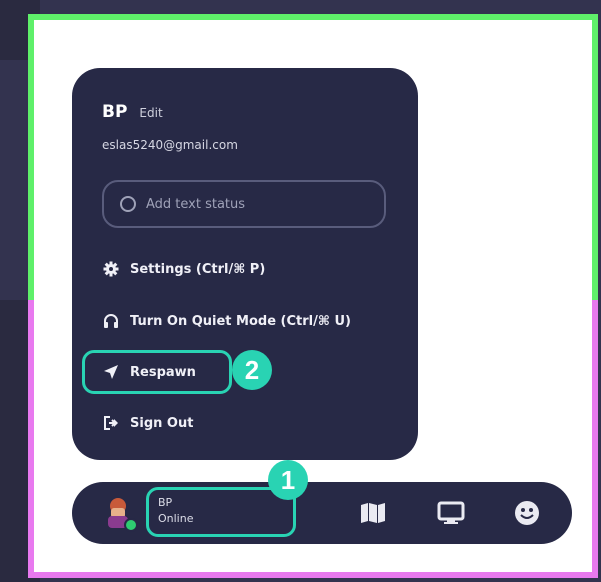 This screenshot has width=601, height=582. What do you see at coordinates (162, 423) in the screenshot?
I see `menu-item-label: Sign Out` at bounding box center [162, 423].